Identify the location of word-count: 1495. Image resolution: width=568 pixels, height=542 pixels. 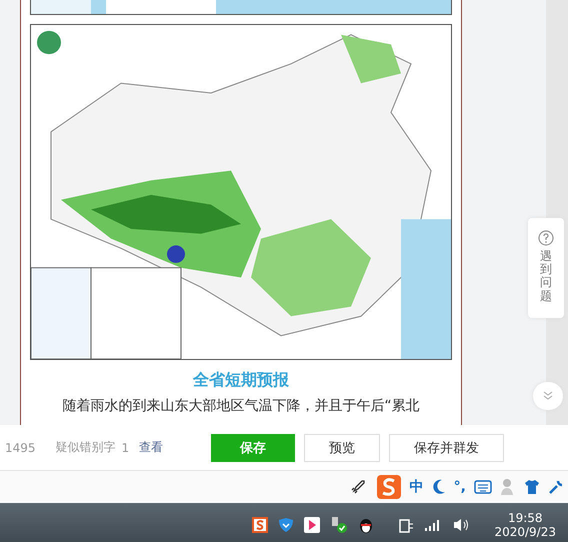
(20, 447).